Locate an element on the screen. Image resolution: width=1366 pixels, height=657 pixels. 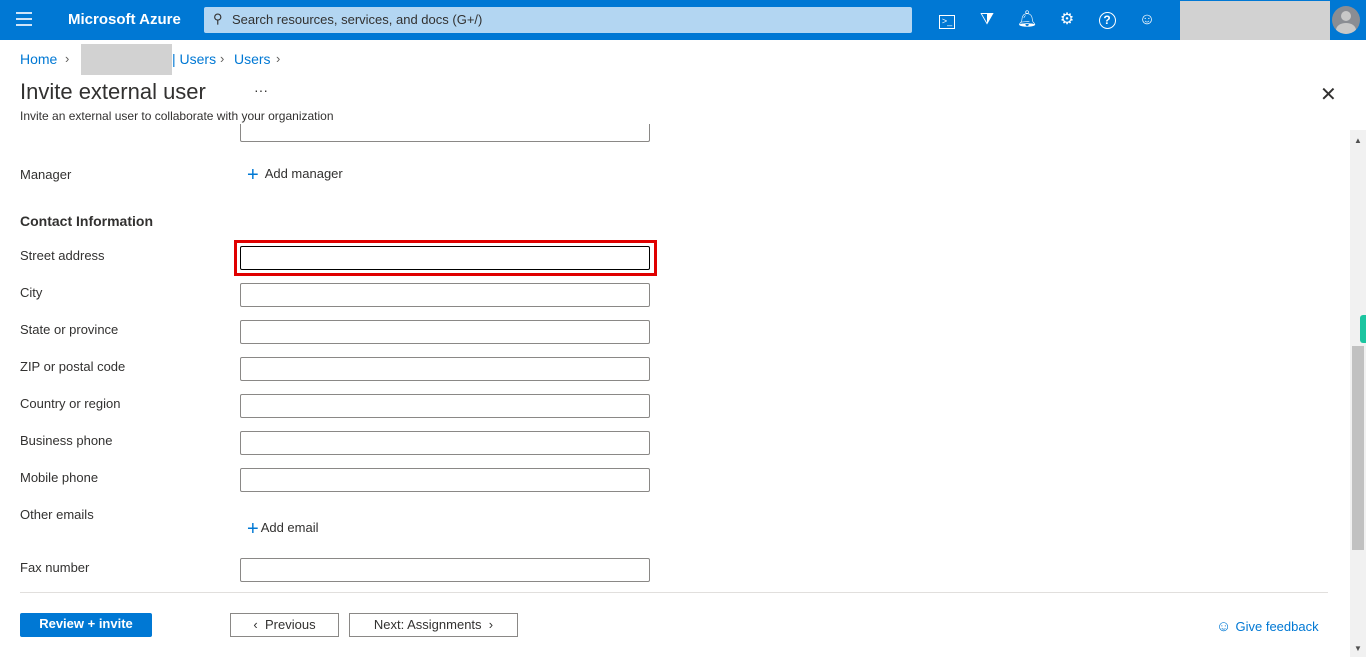
give-feedback-link: ☺ Give feedback is located at coordinates (1267, 626).